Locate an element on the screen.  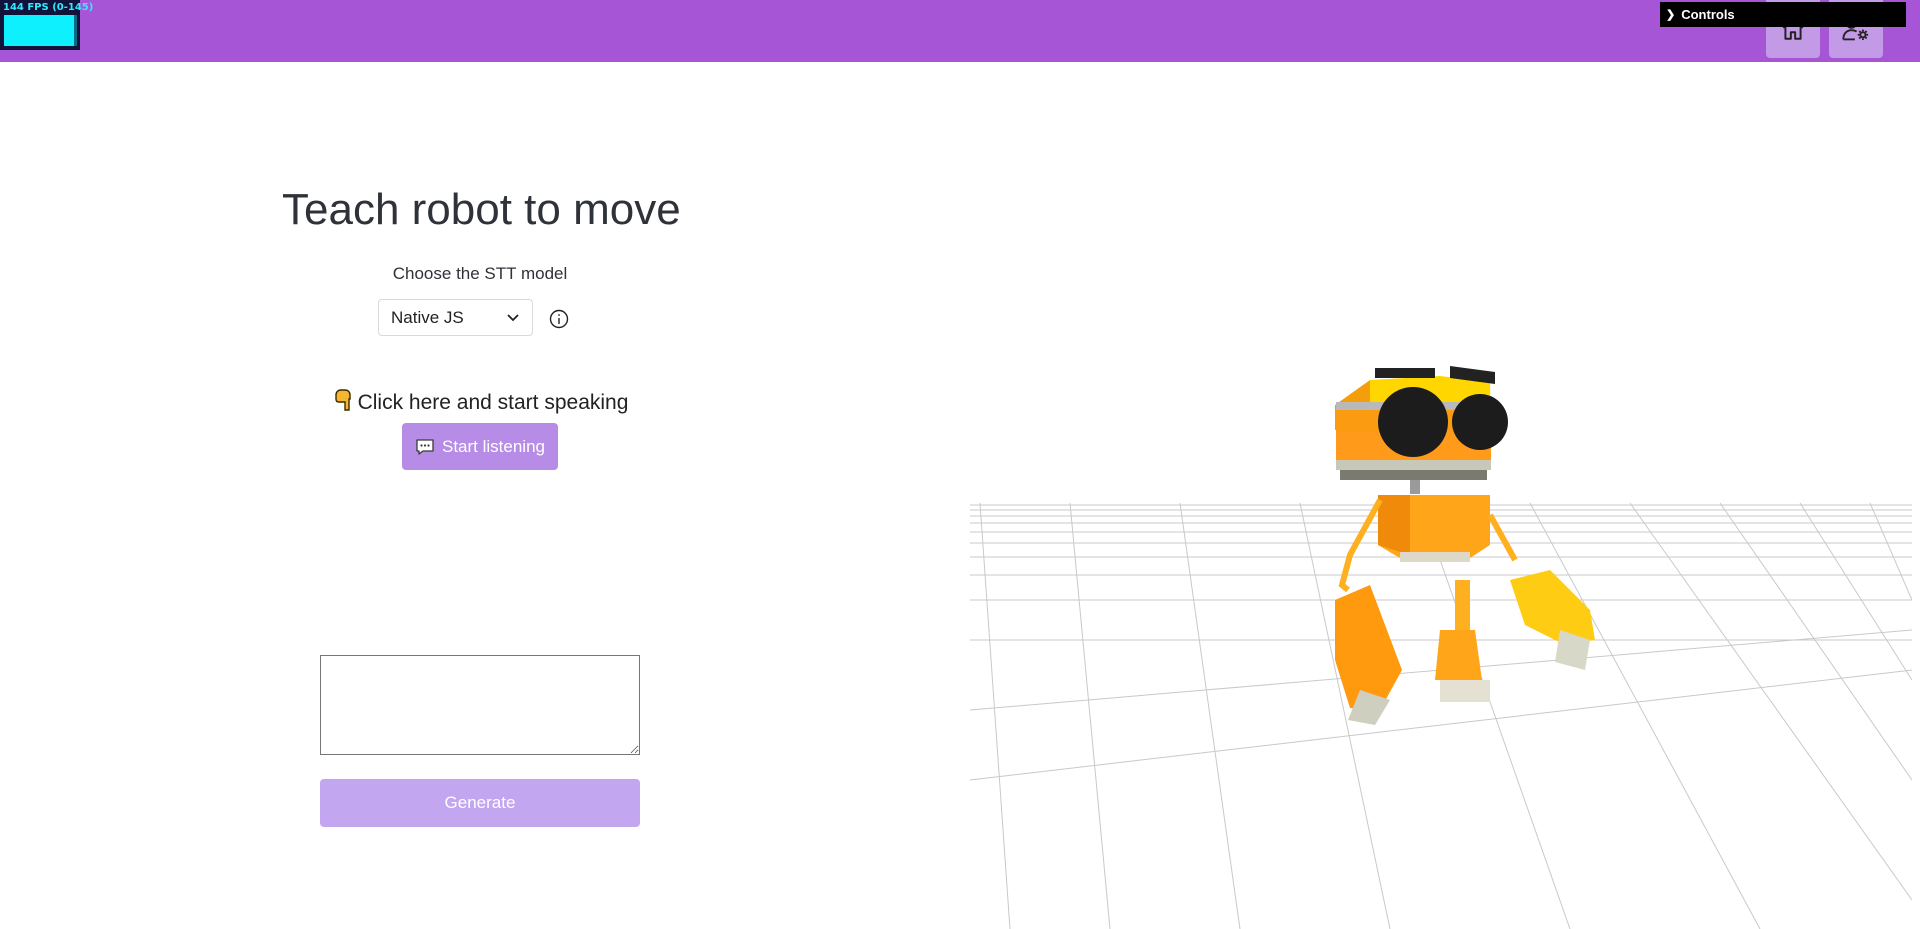
page-title: Teach robot to move is located at coordinates (481, 209).